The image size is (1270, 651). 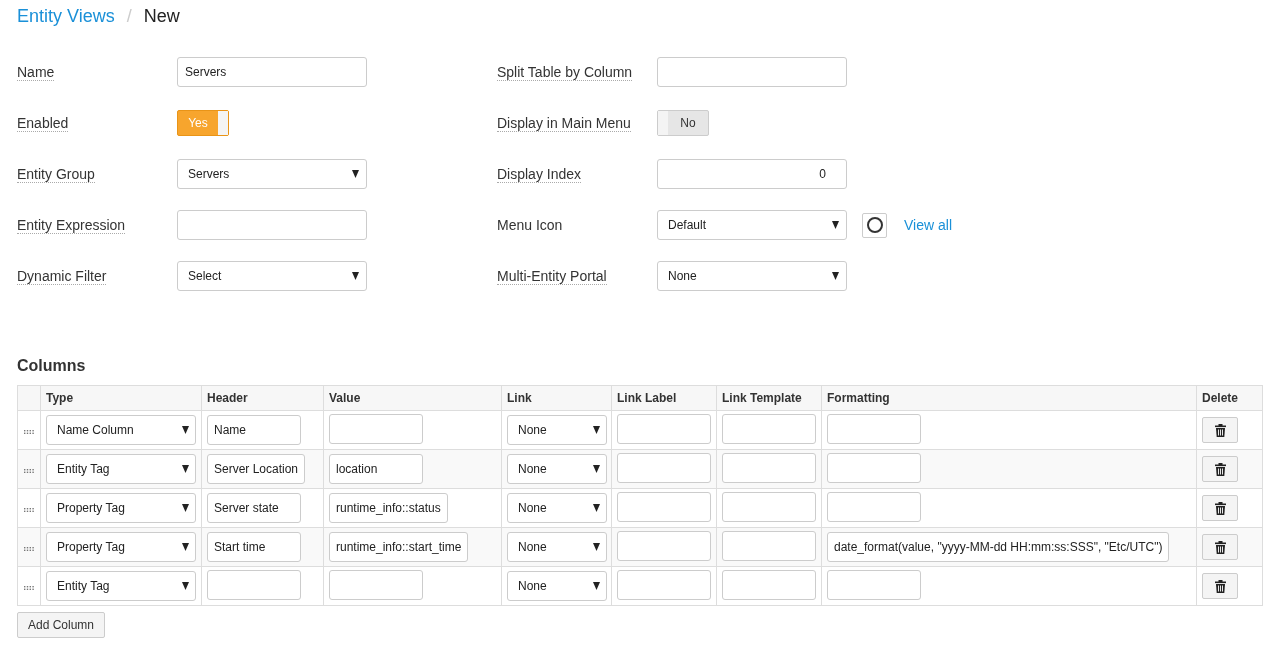 What do you see at coordinates (62, 276) in the screenshot?
I see `field-label: Dynamic Filter` at bounding box center [62, 276].